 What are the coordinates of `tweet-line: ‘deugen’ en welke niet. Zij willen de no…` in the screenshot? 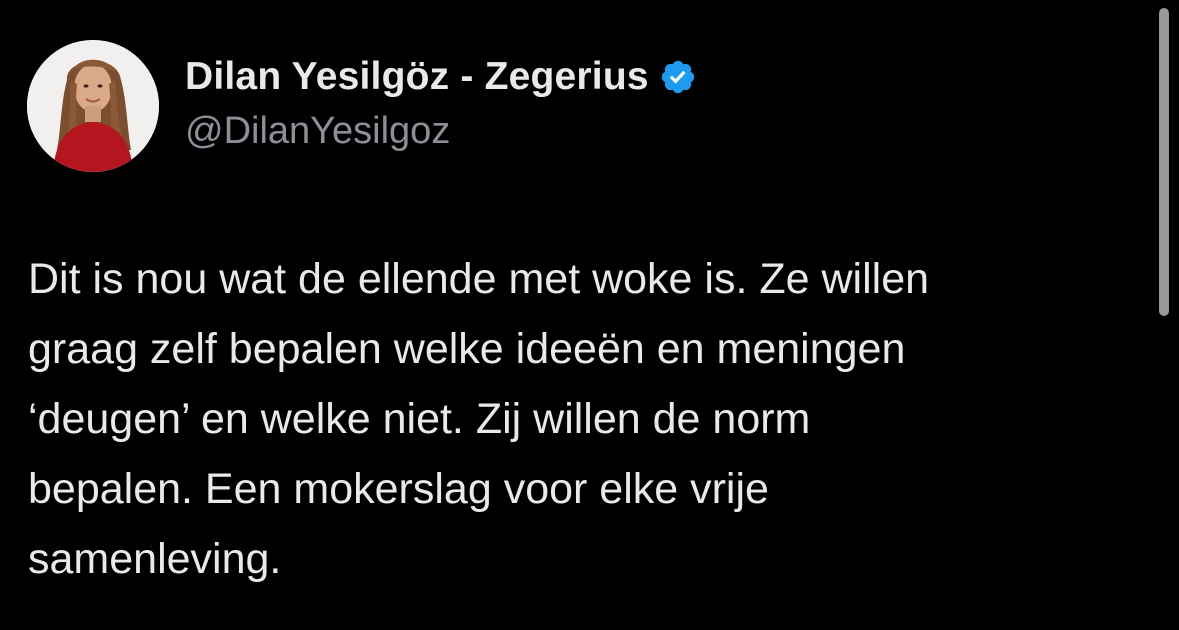 It's located at (419, 419).